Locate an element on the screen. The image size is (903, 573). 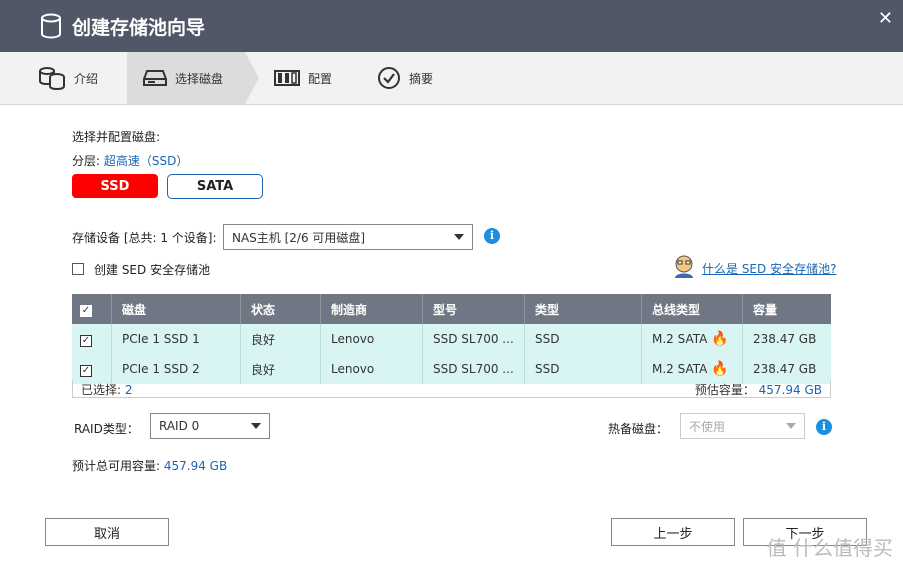
sed-checkbox-label: 创建 SED 安全存储池 is located at coordinates (152, 270).